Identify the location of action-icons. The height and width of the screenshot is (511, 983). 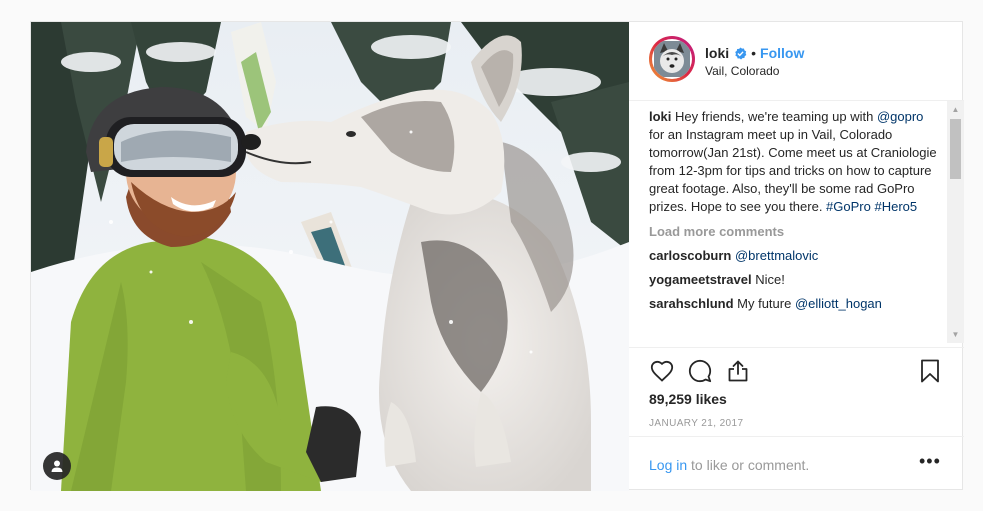
(700, 371).